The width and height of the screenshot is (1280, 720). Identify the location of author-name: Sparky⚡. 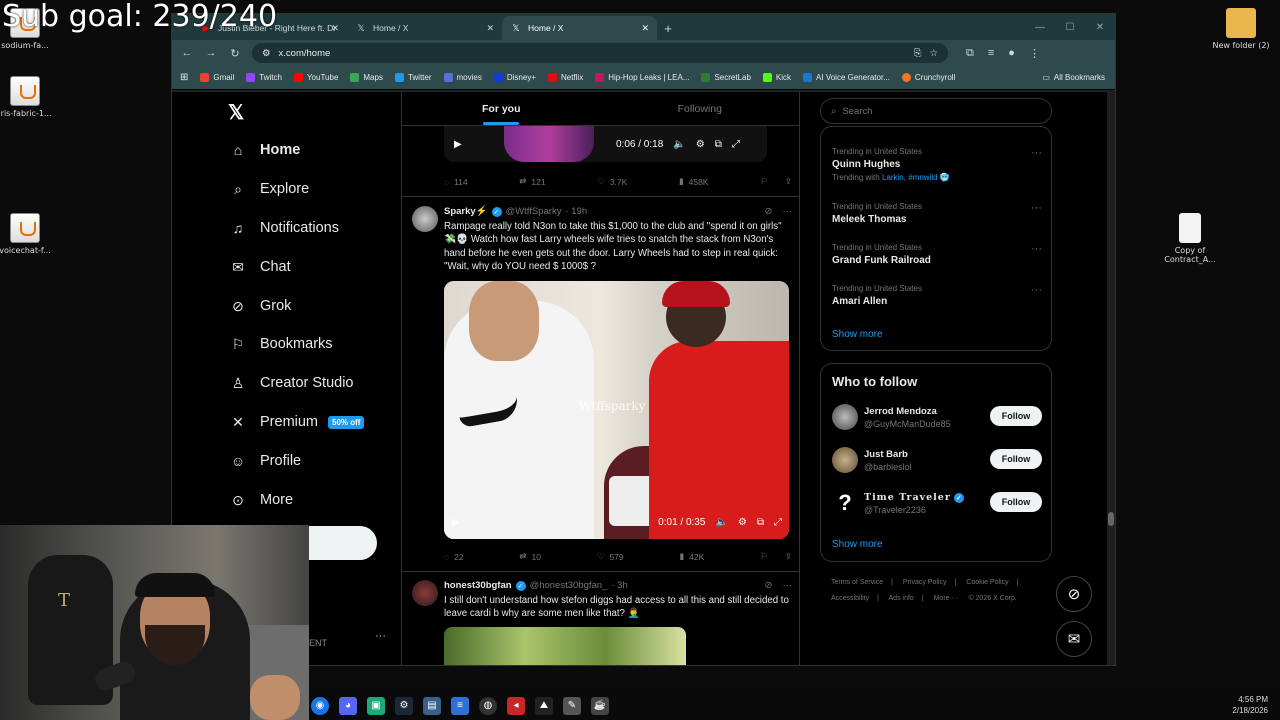
(466, 211).